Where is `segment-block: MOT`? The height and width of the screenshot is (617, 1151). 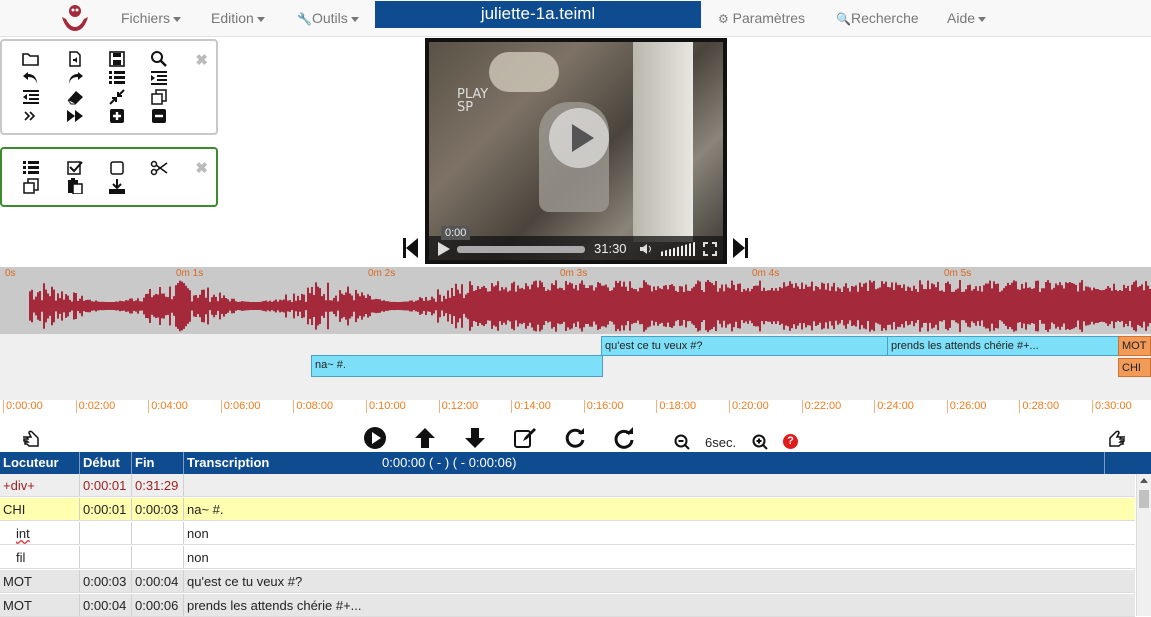 segment-block: MOT is located at coordinates (1134, 346).